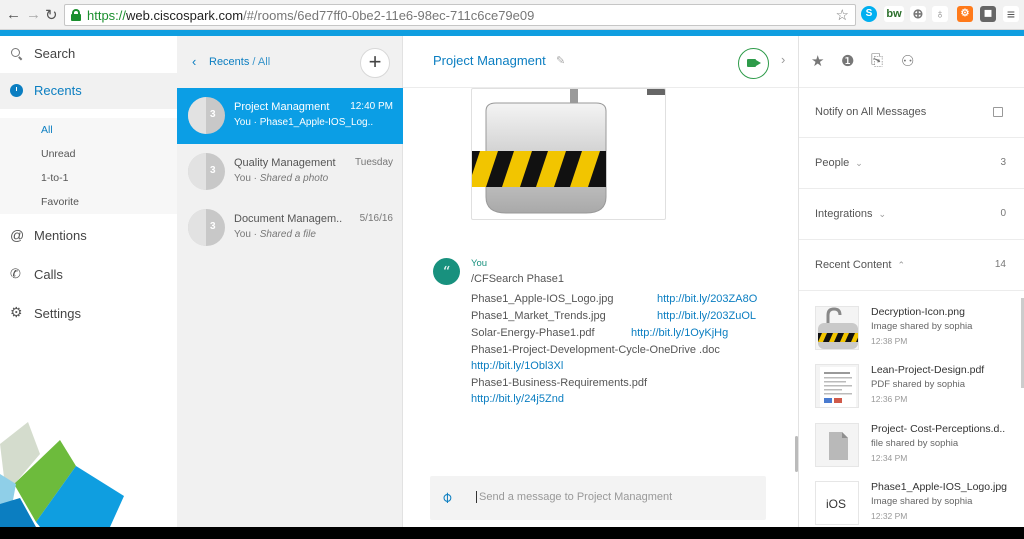 This screenshot has height=539, width=1024. I want to click on room-name: Project Managment, so click(282, 107).